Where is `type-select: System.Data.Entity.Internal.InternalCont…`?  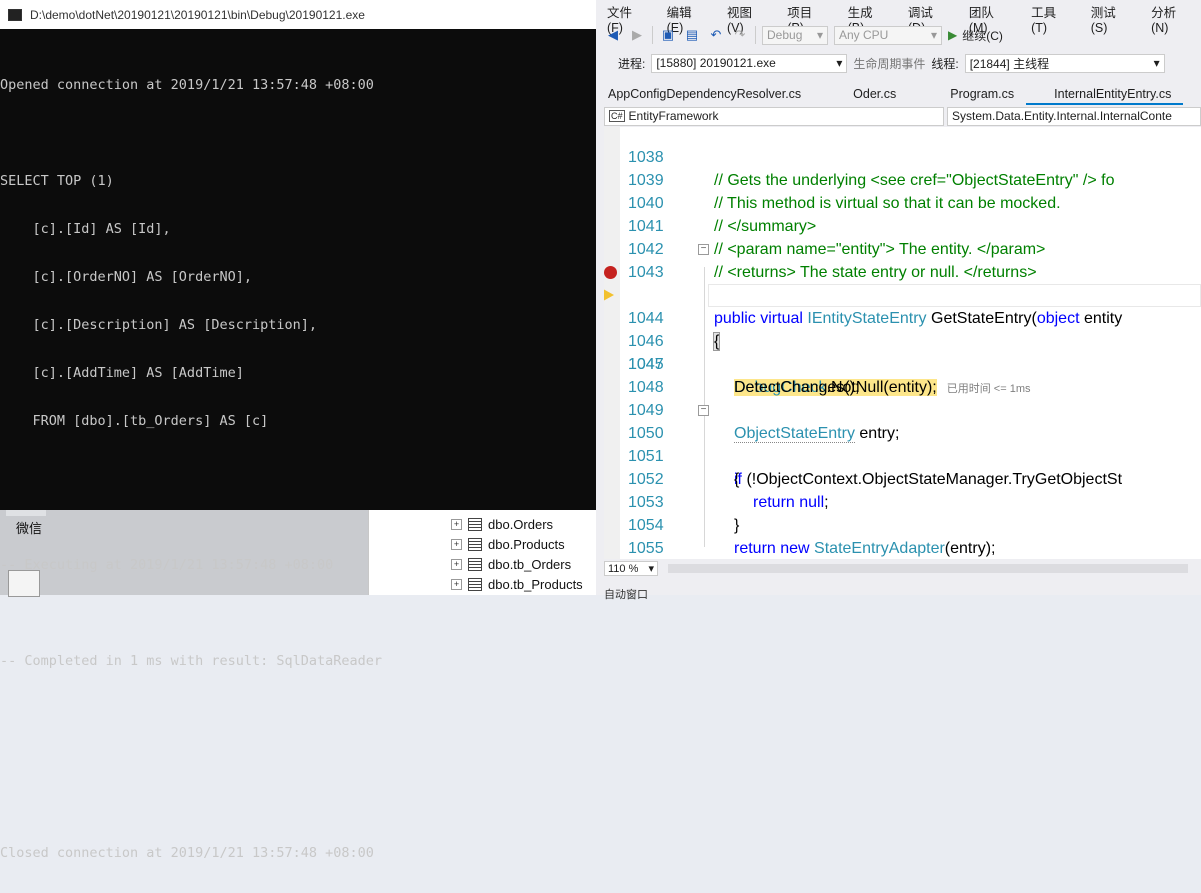 type-select: System.Data.Entity.Internal.InternalCont… is located at coordinates (1074, 116).